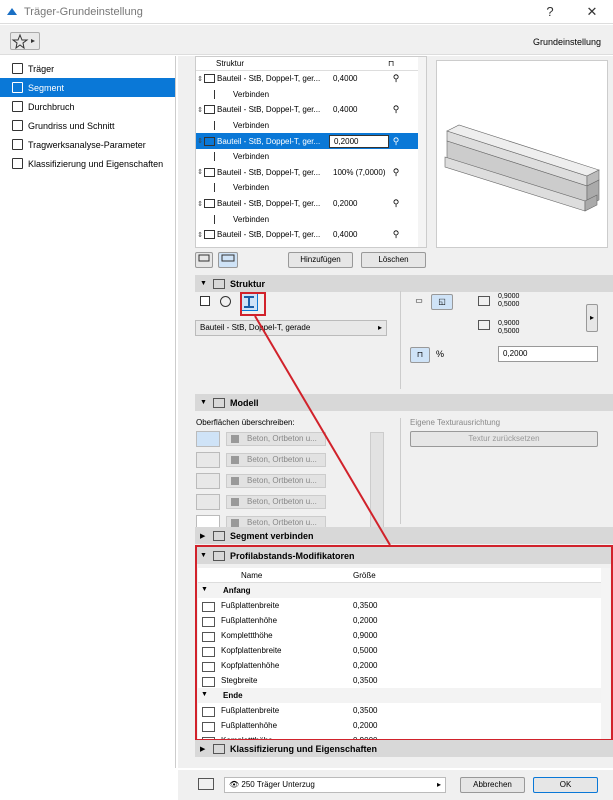 Image resolution: width=613 pixels, height=800 pixels. I want to click on anchor-left-button: ▭, so click(419, 302).